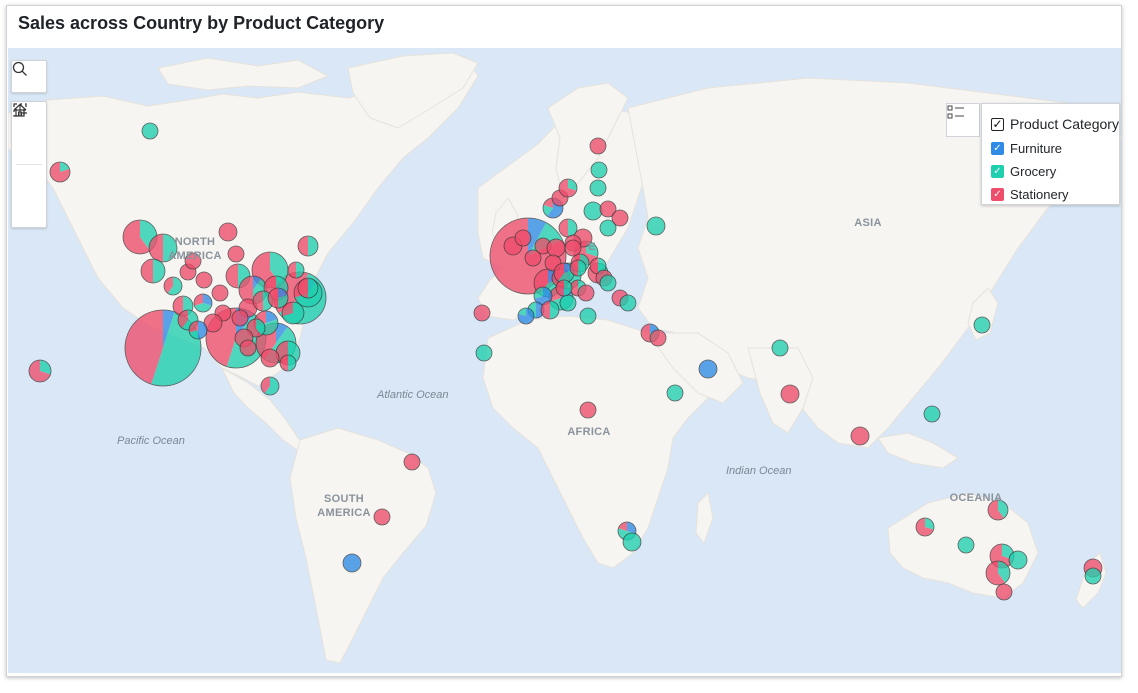 The image size is (1138, 693). I want to click on map-nav-toolbar, so click(29, 164).